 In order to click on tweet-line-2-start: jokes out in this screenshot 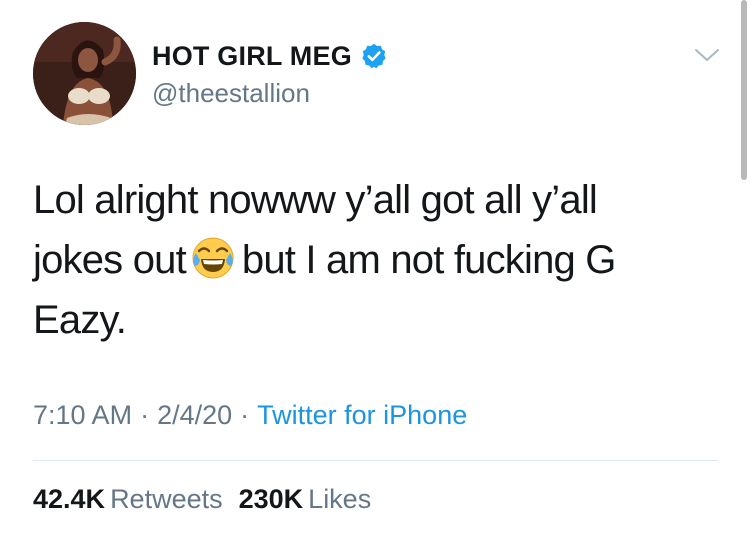, I will do `click(110, 260)`.